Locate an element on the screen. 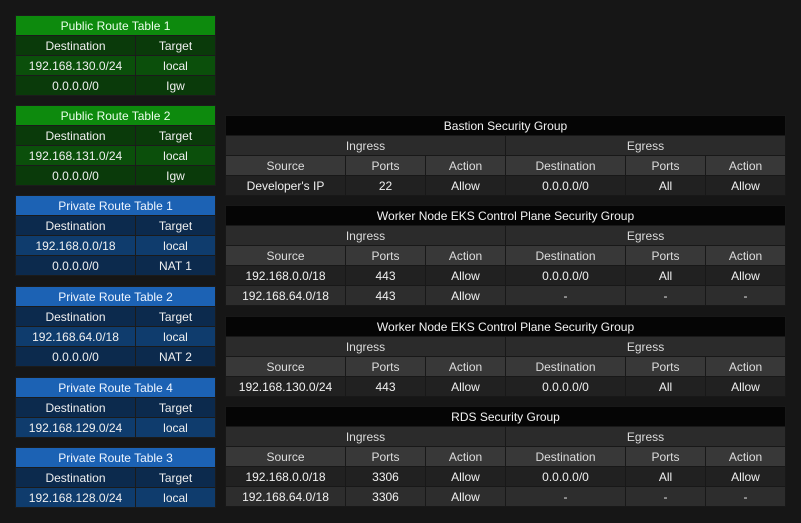 Image resolution: width=801 pixels, height=523 pixels. cell-destination: 192.168.129.0/24 is located at coordinates (75, 427).